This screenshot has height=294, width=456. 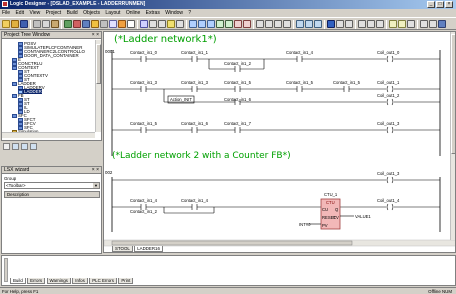 What do you see at coordinates (6, 24) in the screenshot?
I see `new-icon` at bounding box center [6, 24].